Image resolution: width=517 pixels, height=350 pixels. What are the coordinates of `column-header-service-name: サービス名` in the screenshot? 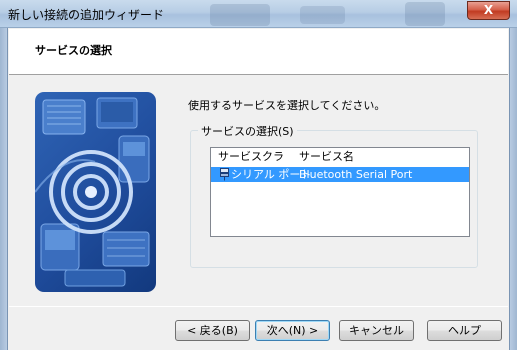 It's located at (380, 157).